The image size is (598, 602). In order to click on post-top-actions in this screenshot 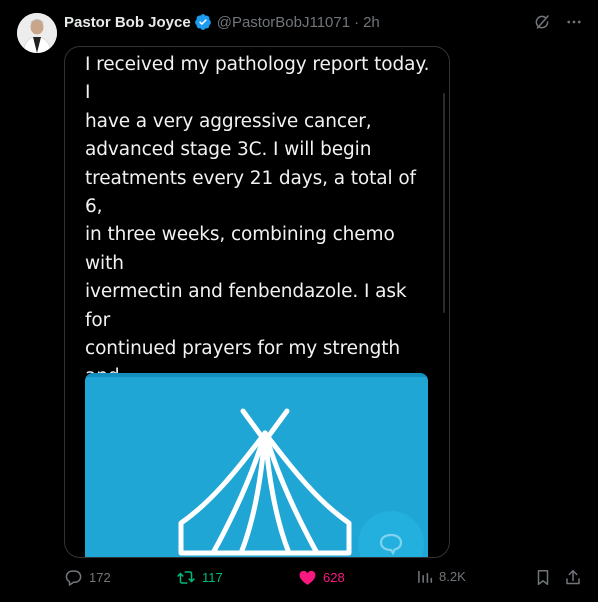, I will do `click(558, 22)`.